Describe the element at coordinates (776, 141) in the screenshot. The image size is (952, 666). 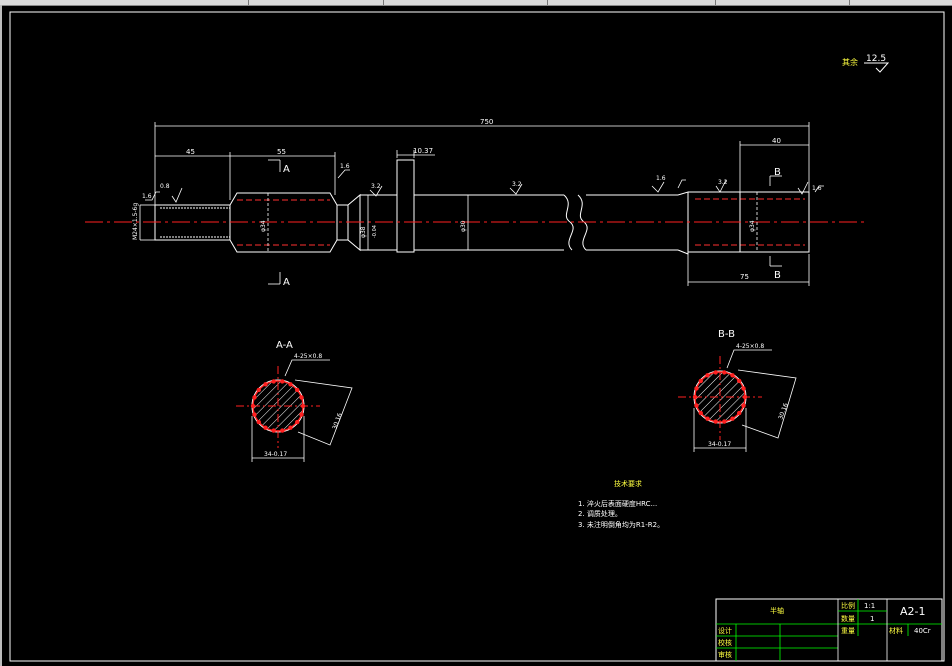
I see `len-40-dim: 40` at that location.